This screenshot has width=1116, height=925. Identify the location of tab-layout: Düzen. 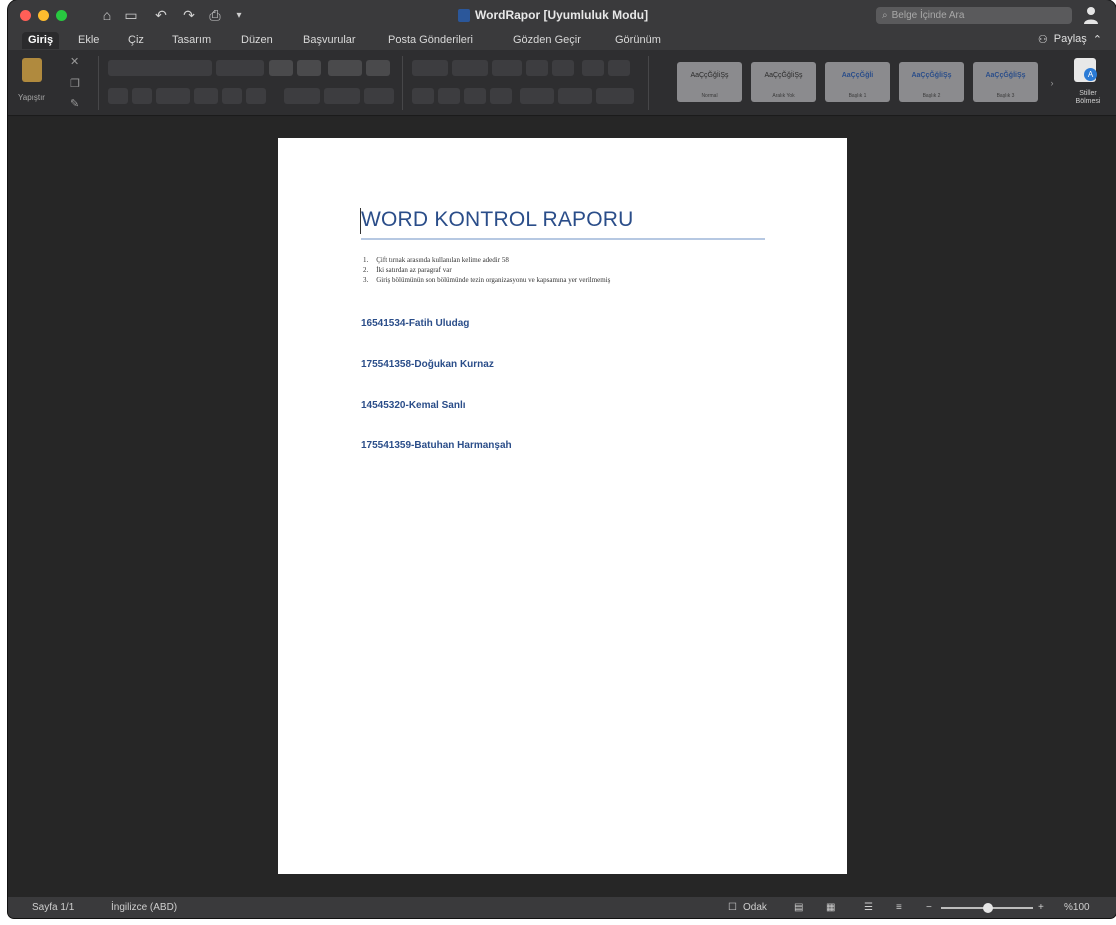
(257, 40).